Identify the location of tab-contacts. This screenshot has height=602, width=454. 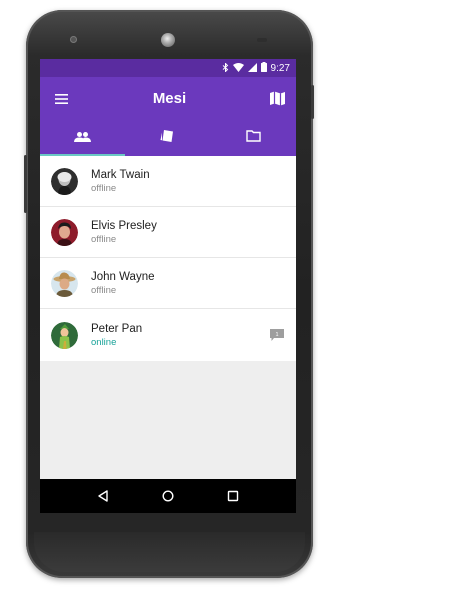
(82, 138).